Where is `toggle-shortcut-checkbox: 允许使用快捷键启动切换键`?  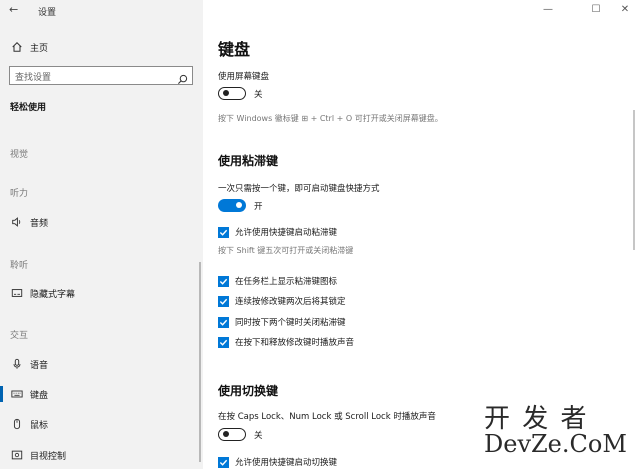
toggle-shortcut-checkbox: 允许使用快捷键启动切换键 is located at coordinates (277, 462).